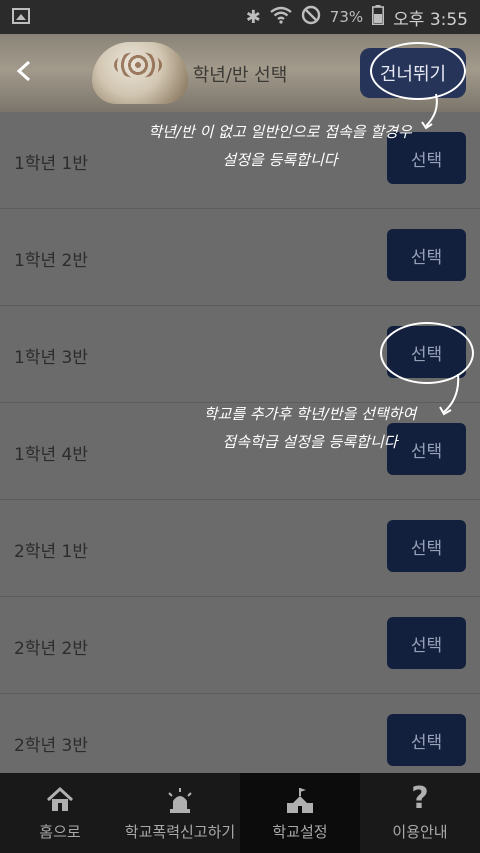  Describe the element at coordinates (300, 832) in the screenshot. I see `nav-school-label: 학교설정` at that location.